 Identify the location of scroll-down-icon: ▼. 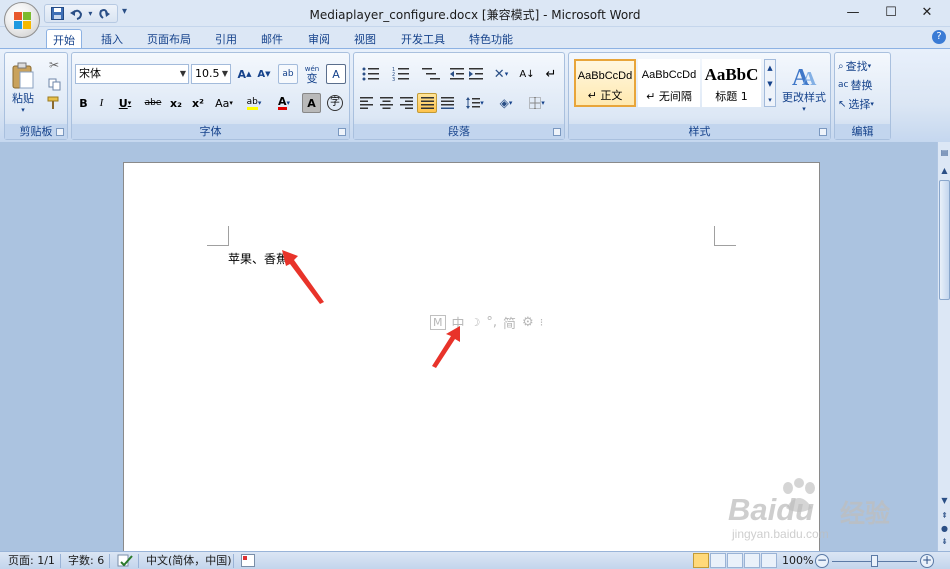
(944, 501).